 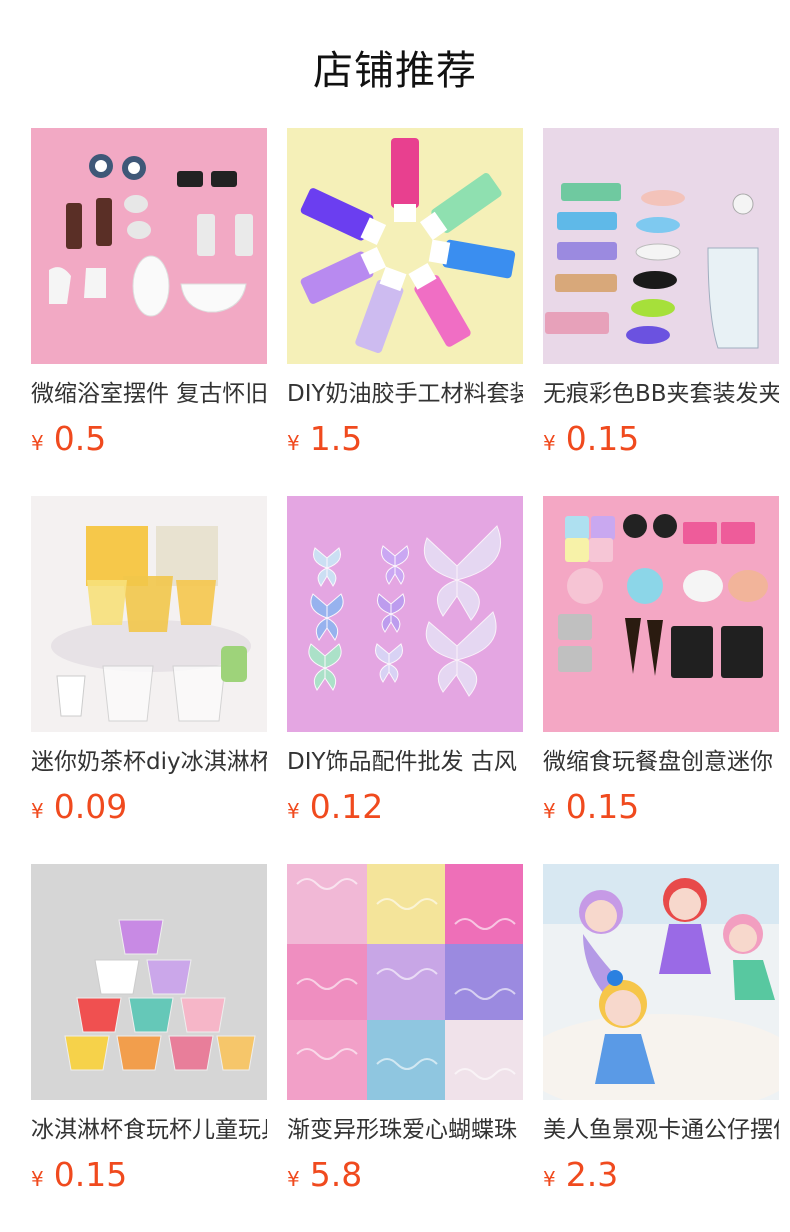 I want to click on mini-milk-tea-cup-icon, so click(x=149, y=614).